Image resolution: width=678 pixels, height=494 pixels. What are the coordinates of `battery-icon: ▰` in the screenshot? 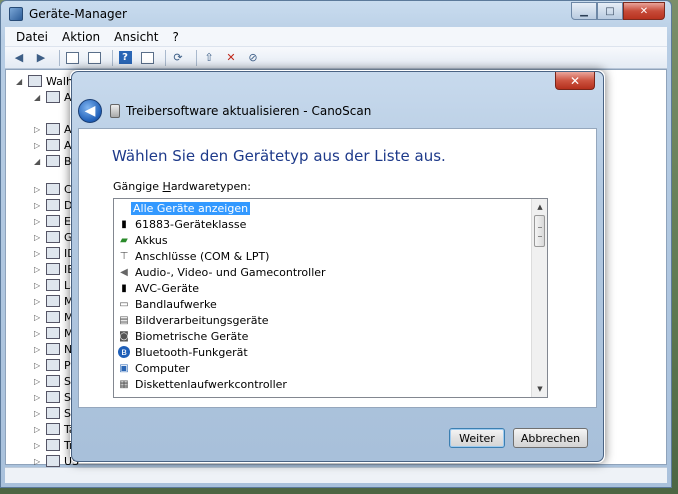 It's located at (124, 240).